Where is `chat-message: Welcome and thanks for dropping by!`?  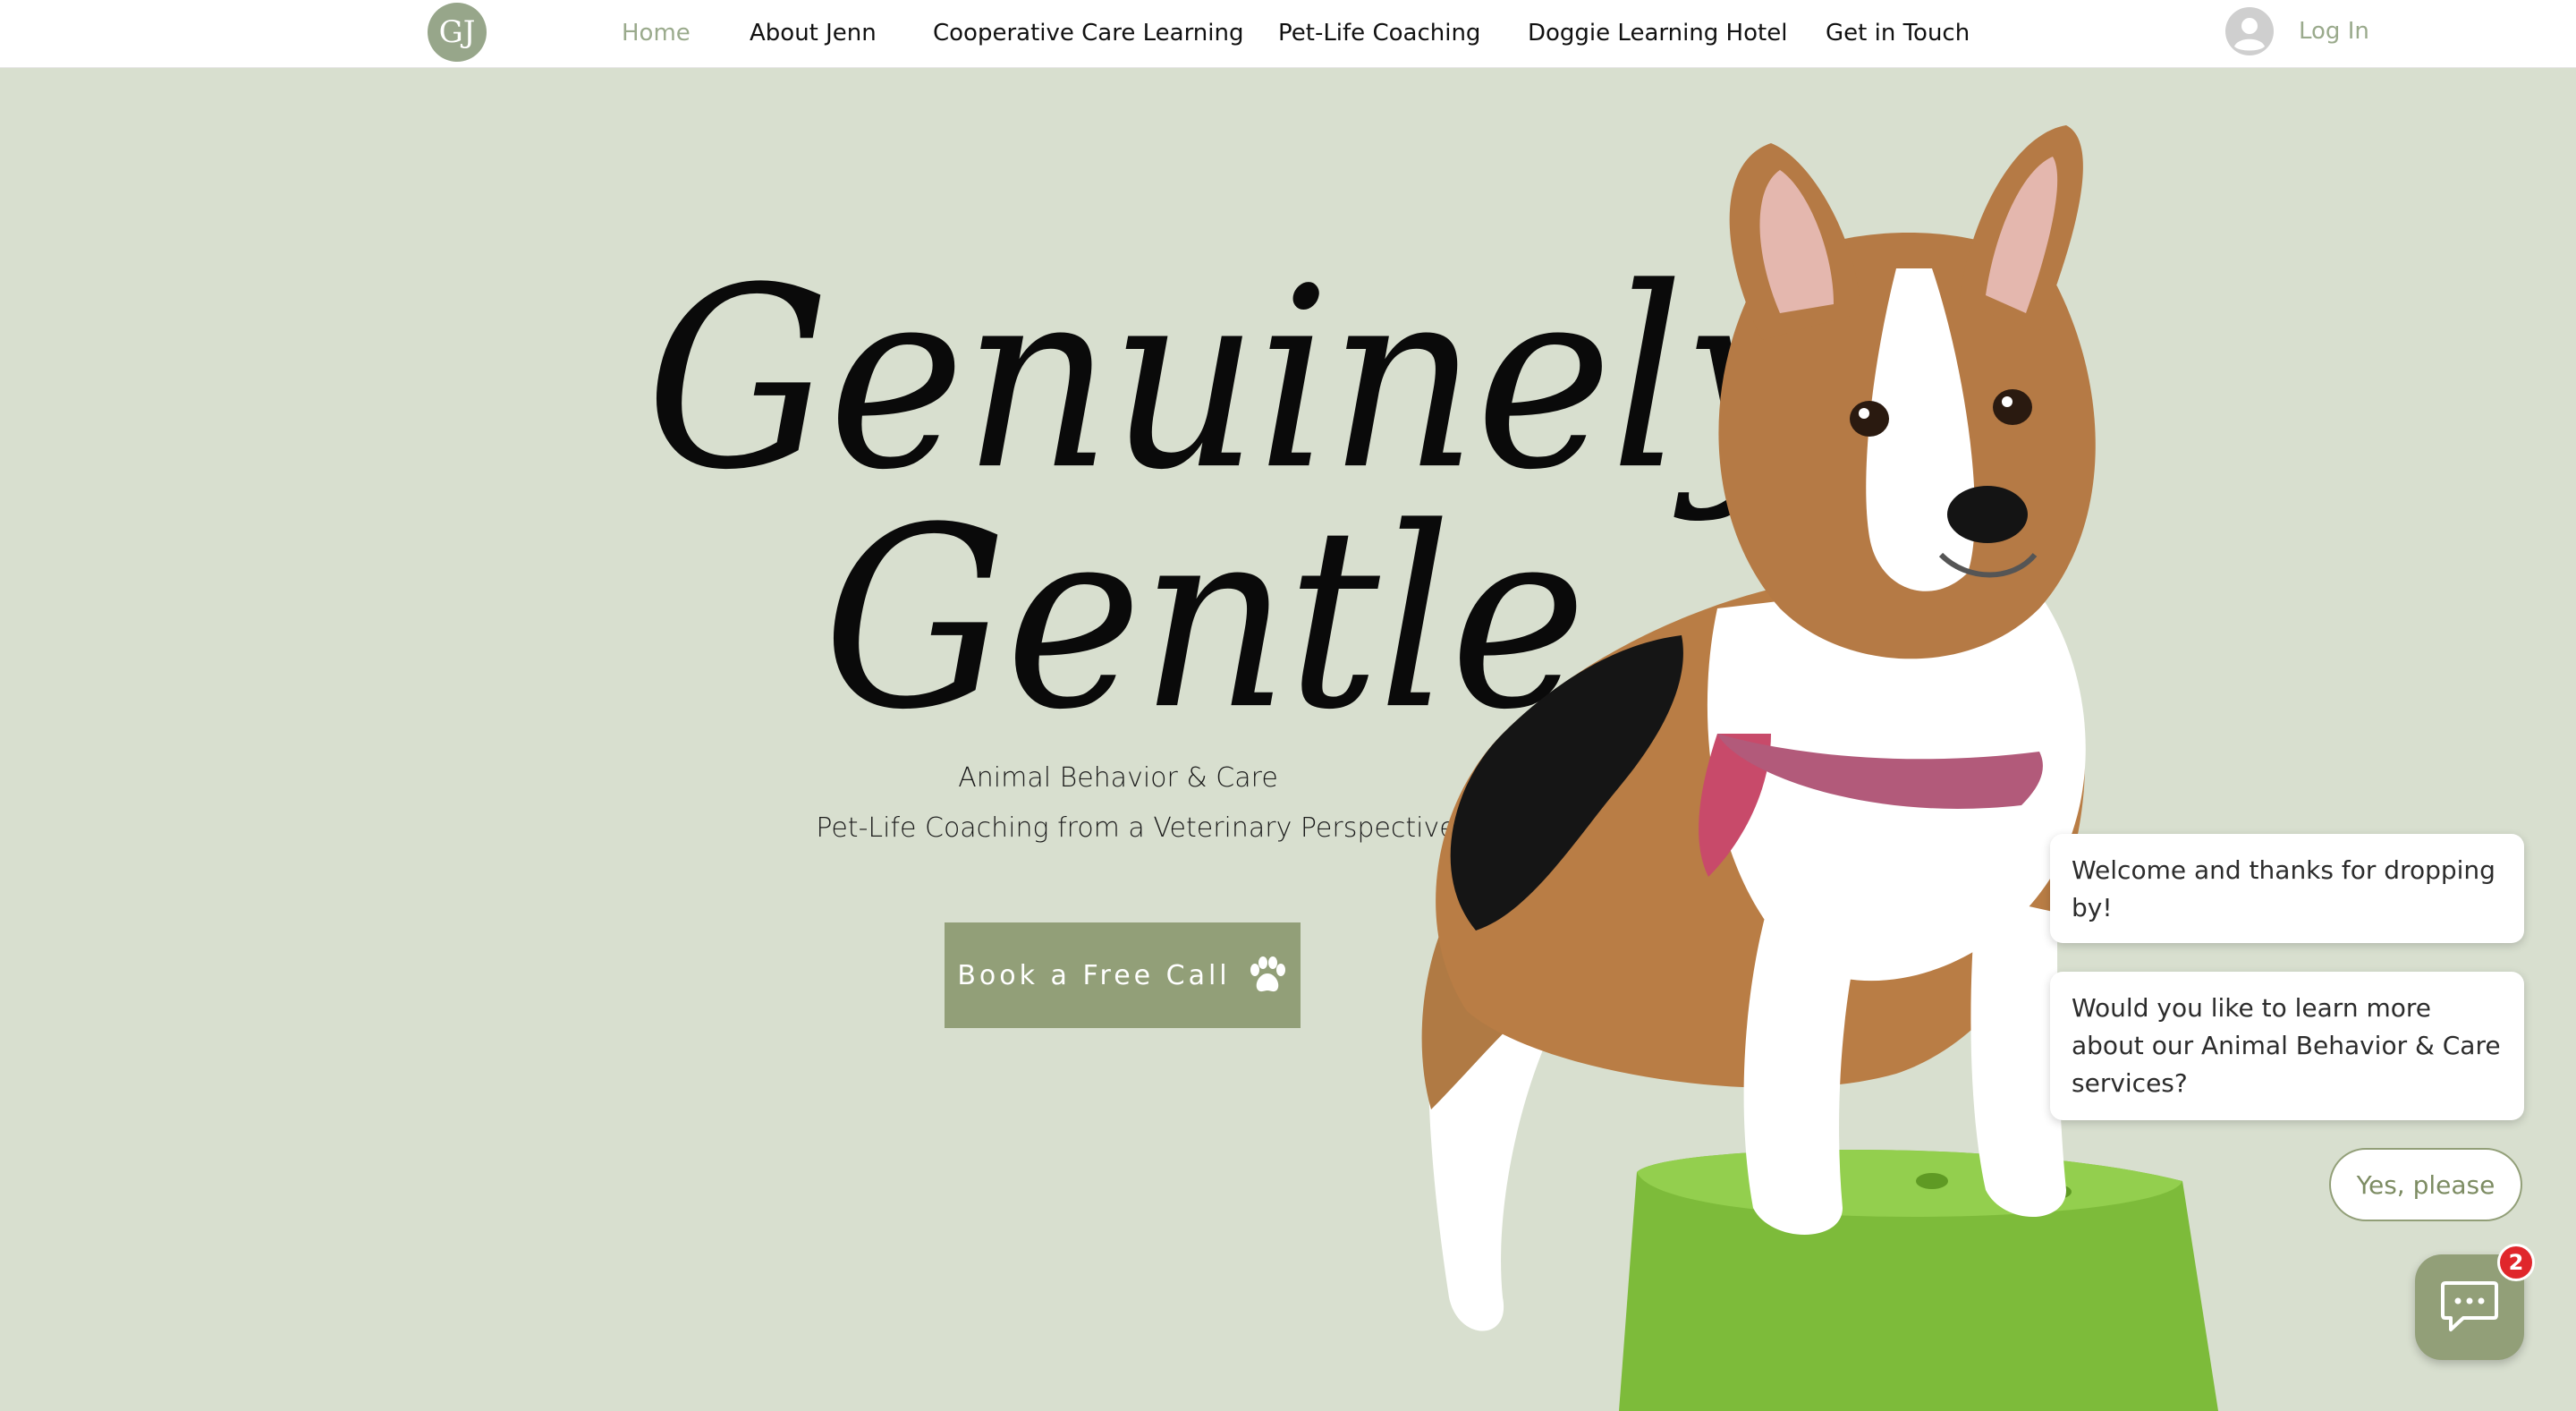
chat-message: Welcome and thanks for dropping by! is located at coordinates (2287, 888).